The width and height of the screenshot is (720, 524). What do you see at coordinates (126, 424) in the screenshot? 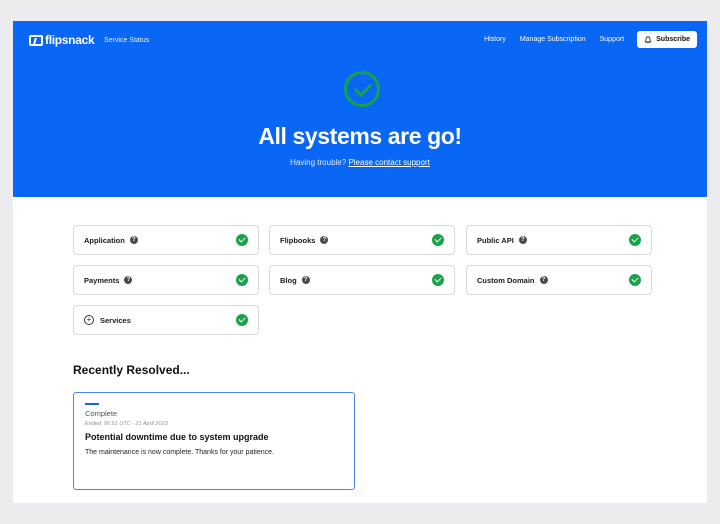
I see `incident-ended-time: Ended: 06:51 UTC - 21 April 2023` at bounding box center [126, 424].